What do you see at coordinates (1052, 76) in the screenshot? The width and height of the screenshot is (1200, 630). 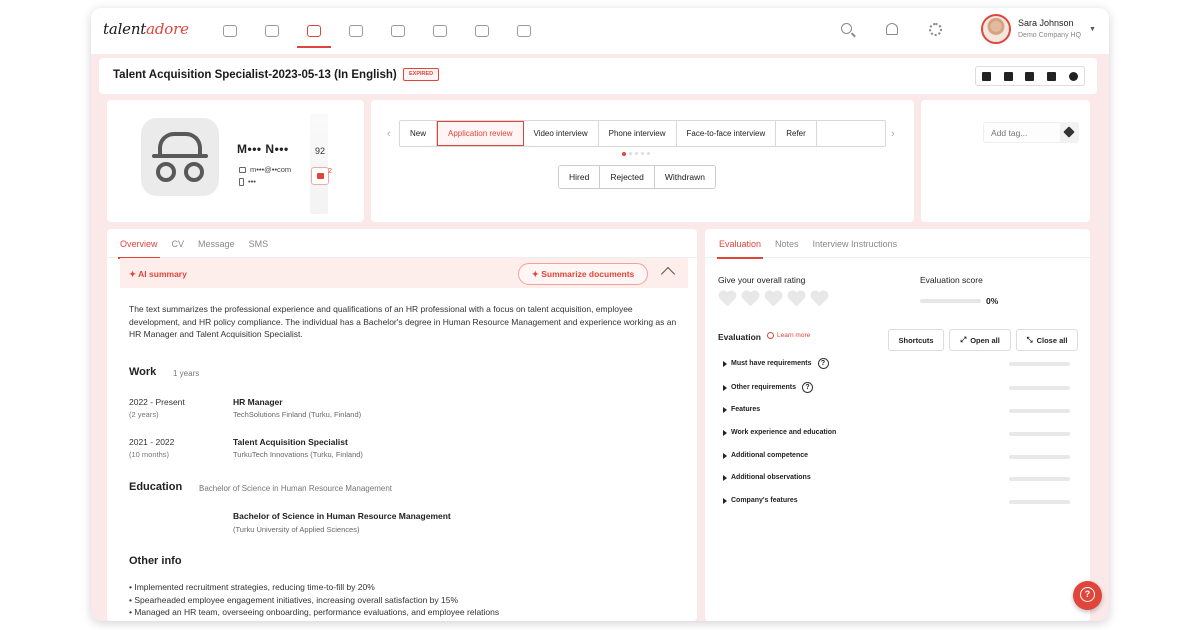 I see `share-user-icon` at bounding box center [1052, 76].